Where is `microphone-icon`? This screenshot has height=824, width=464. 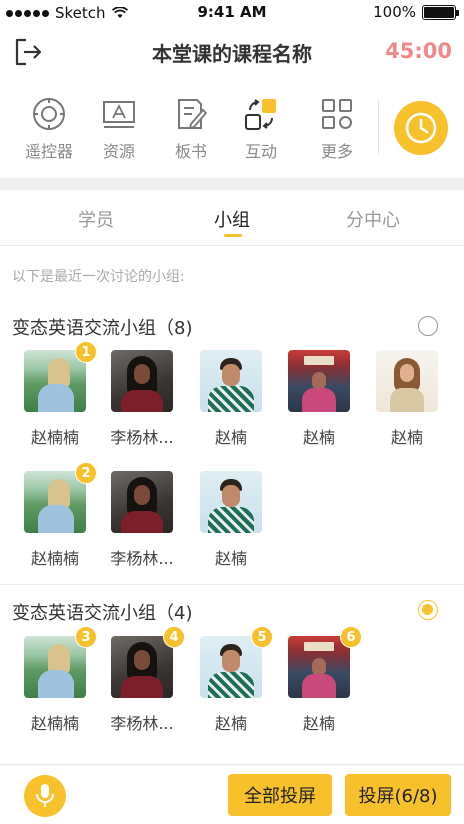 microphone-icon is located at coordinates (45, 795).